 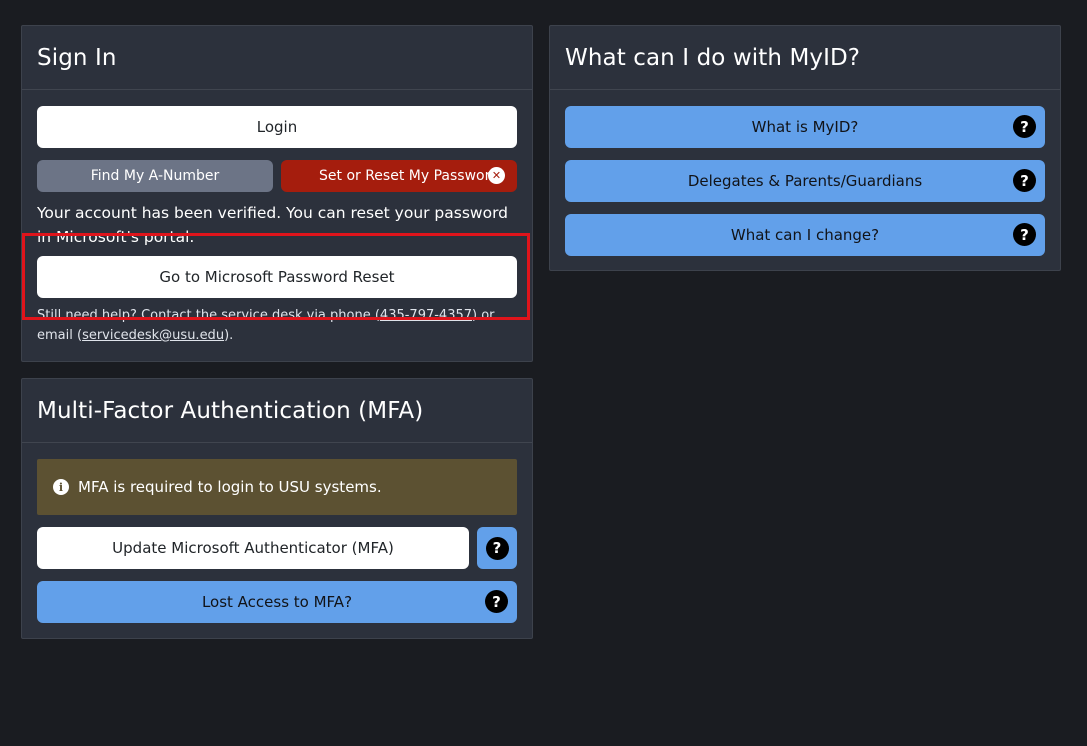 What do you see at coordinates (409, 176) in the screenshot?
I see `reset-password-label: Set or Reset My Password` at bounding box center [409, 176].